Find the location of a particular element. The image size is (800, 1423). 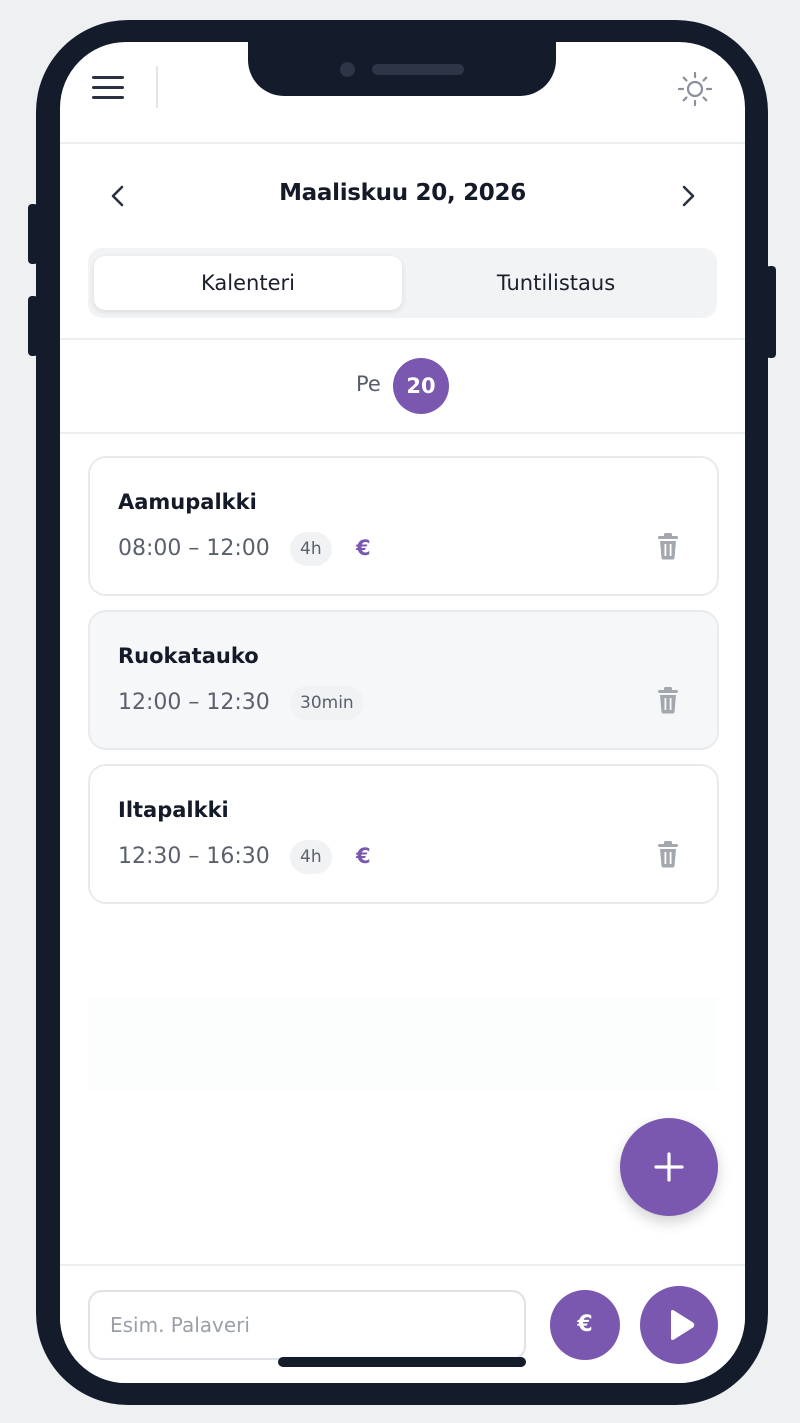

view-segment-control: Kalenteri Tuntilistaus is located at coordinates (402, 283).